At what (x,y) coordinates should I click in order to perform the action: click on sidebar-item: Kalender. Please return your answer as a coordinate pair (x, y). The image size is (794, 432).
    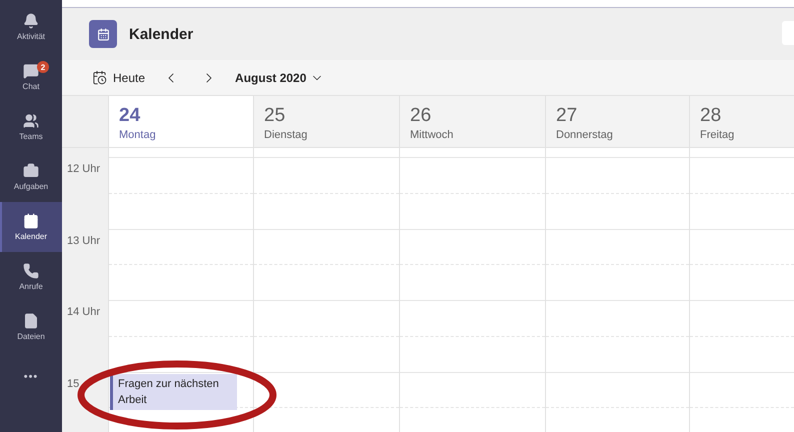
    Looking at the image, I should click on (31, 227).